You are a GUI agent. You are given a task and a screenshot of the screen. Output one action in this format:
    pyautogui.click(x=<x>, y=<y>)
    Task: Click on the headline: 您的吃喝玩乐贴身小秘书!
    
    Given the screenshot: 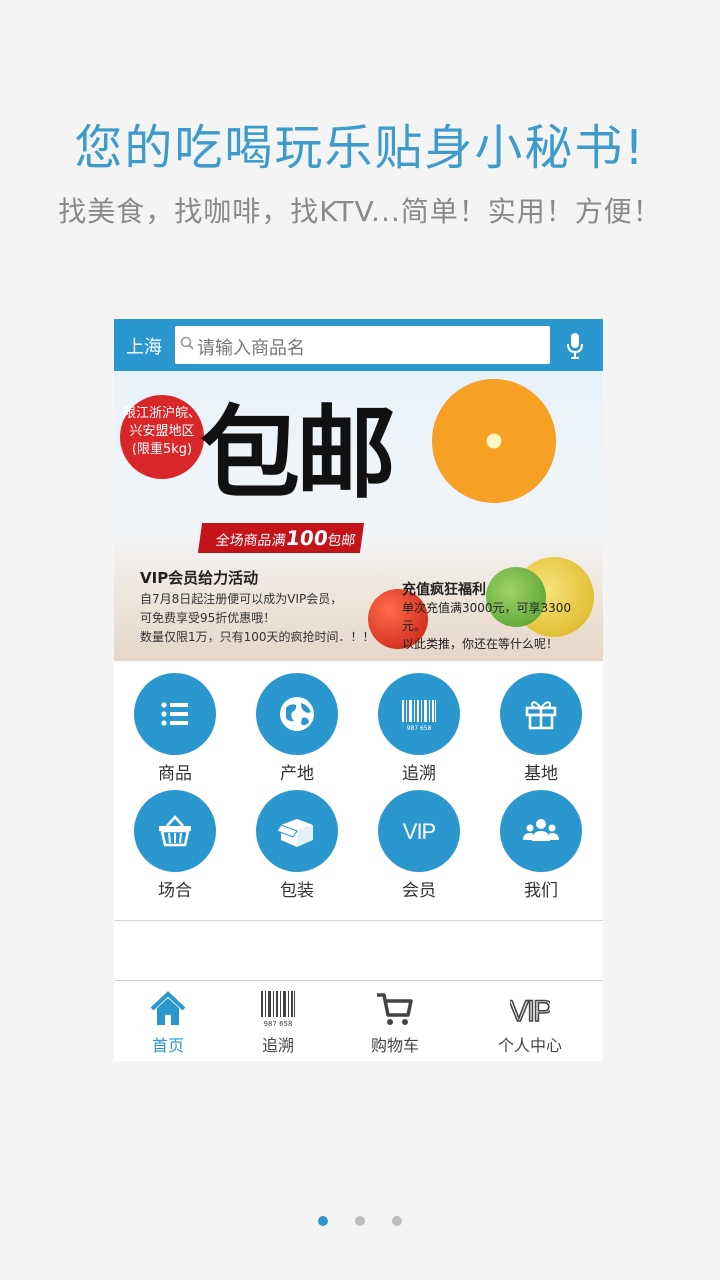 What is the action you would take?
    pyautogui.click(x=360, y=148)
    